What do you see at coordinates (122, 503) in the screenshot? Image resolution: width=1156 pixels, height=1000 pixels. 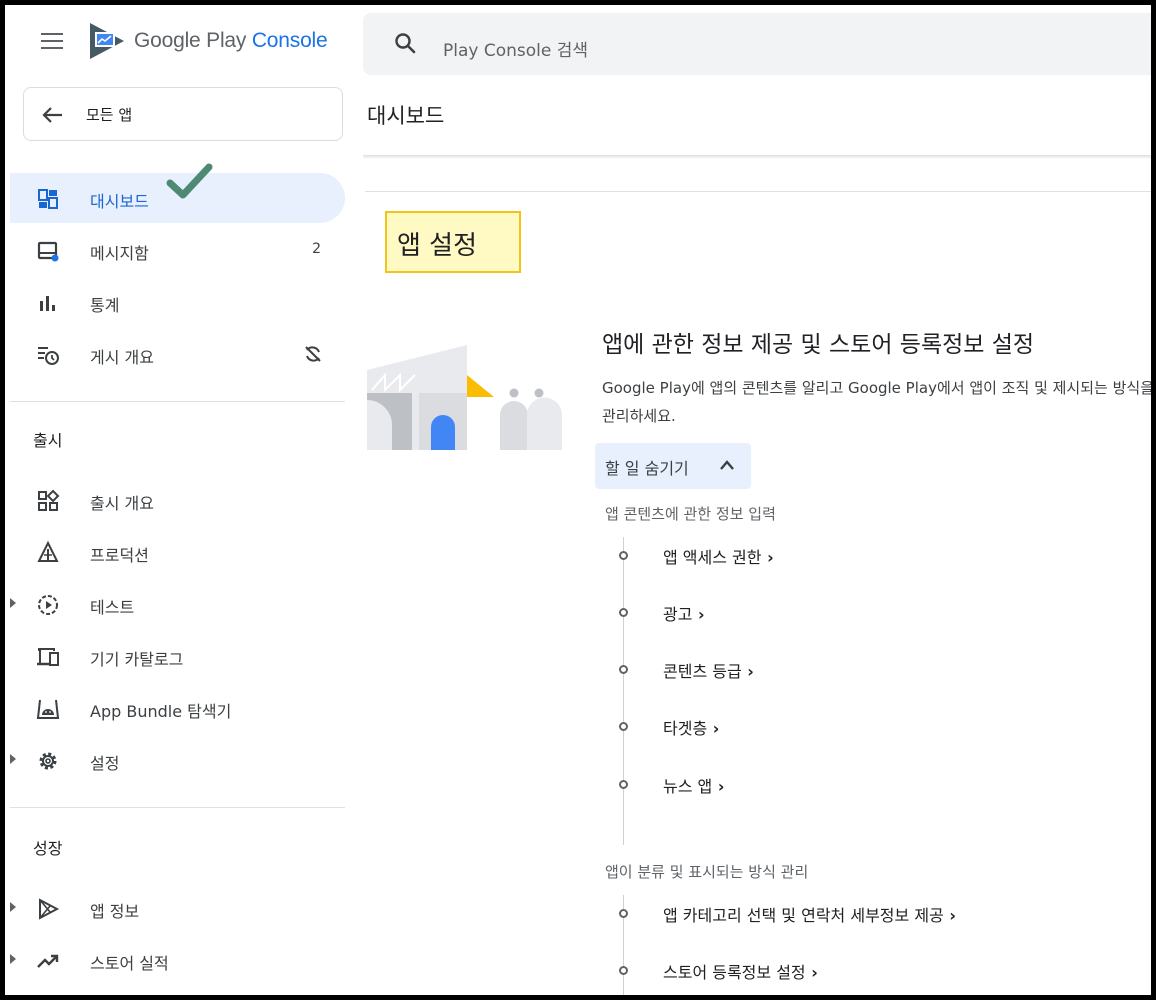 I see `sidebar-item-label: 출시 개요` at bounding box center [122, 503].